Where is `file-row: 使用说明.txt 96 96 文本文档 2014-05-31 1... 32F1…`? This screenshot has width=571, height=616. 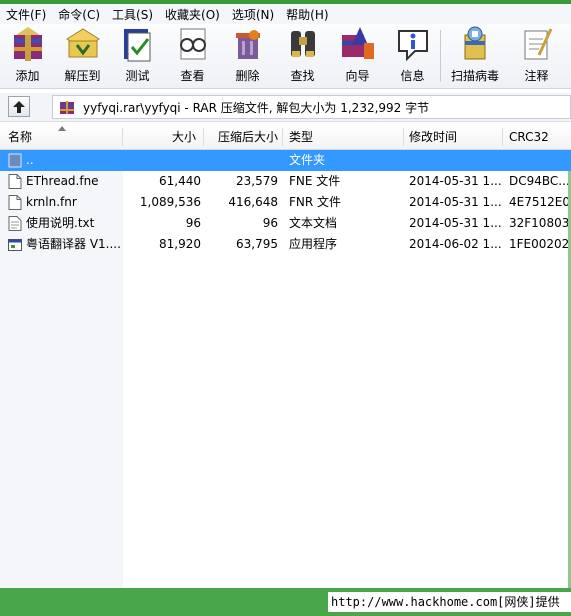 file-row: 使用说明.txt 96 96 文本文档 2014-05-31 1... 32F1… is located at coordinates (285, 223).